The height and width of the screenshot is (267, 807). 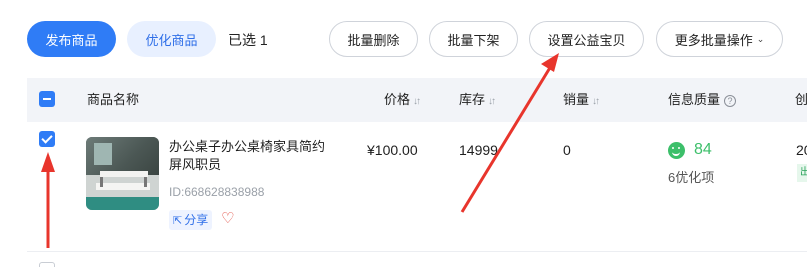 What do you see at coordinates (703, 149) in the screenshot?
I see `quality-score: 84` at bounding box center [703, 149].